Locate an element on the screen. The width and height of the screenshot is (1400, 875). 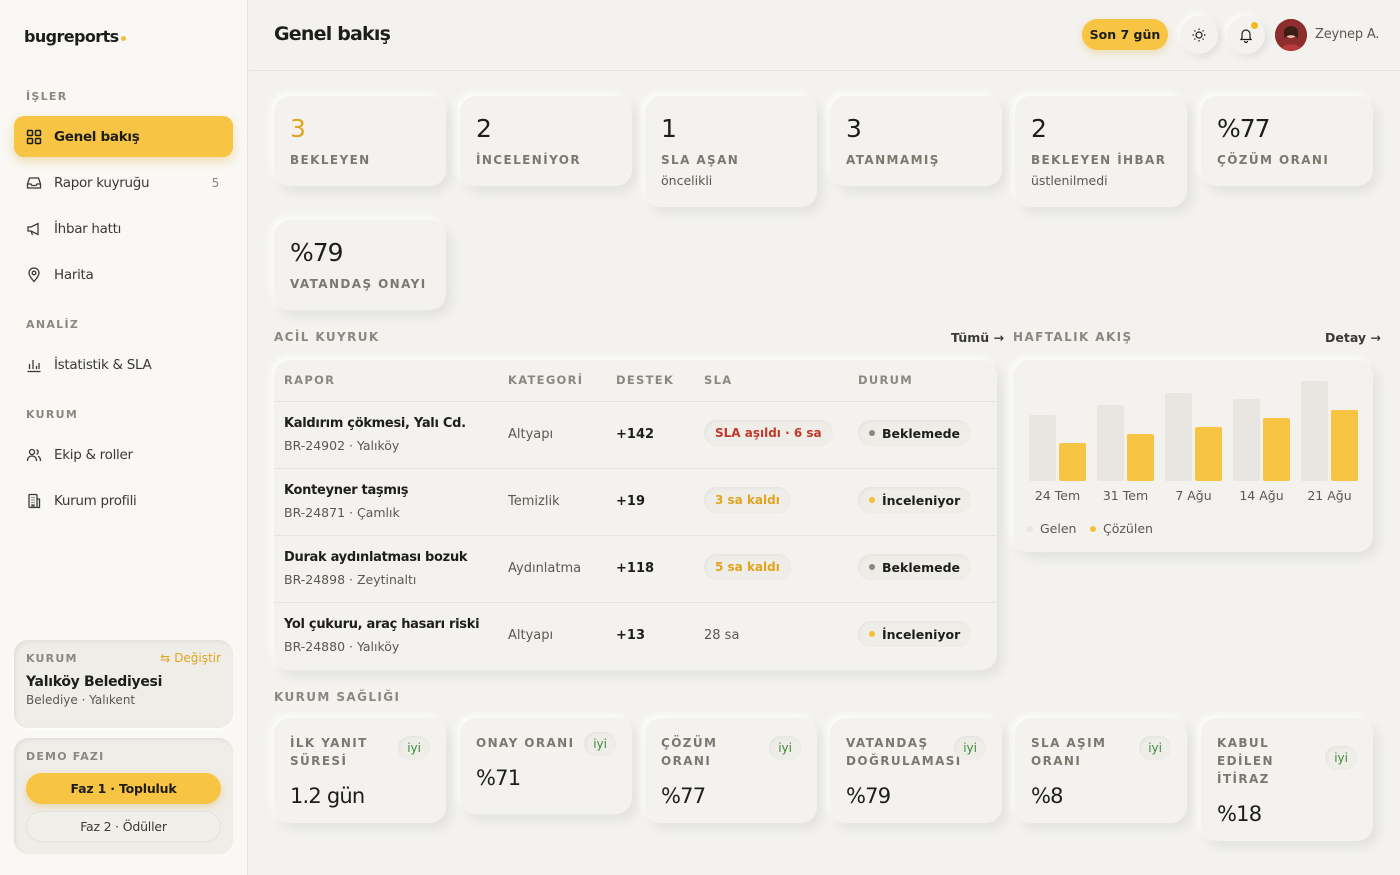
health-value: 1.2 gün is located at coordinates (327, 796).